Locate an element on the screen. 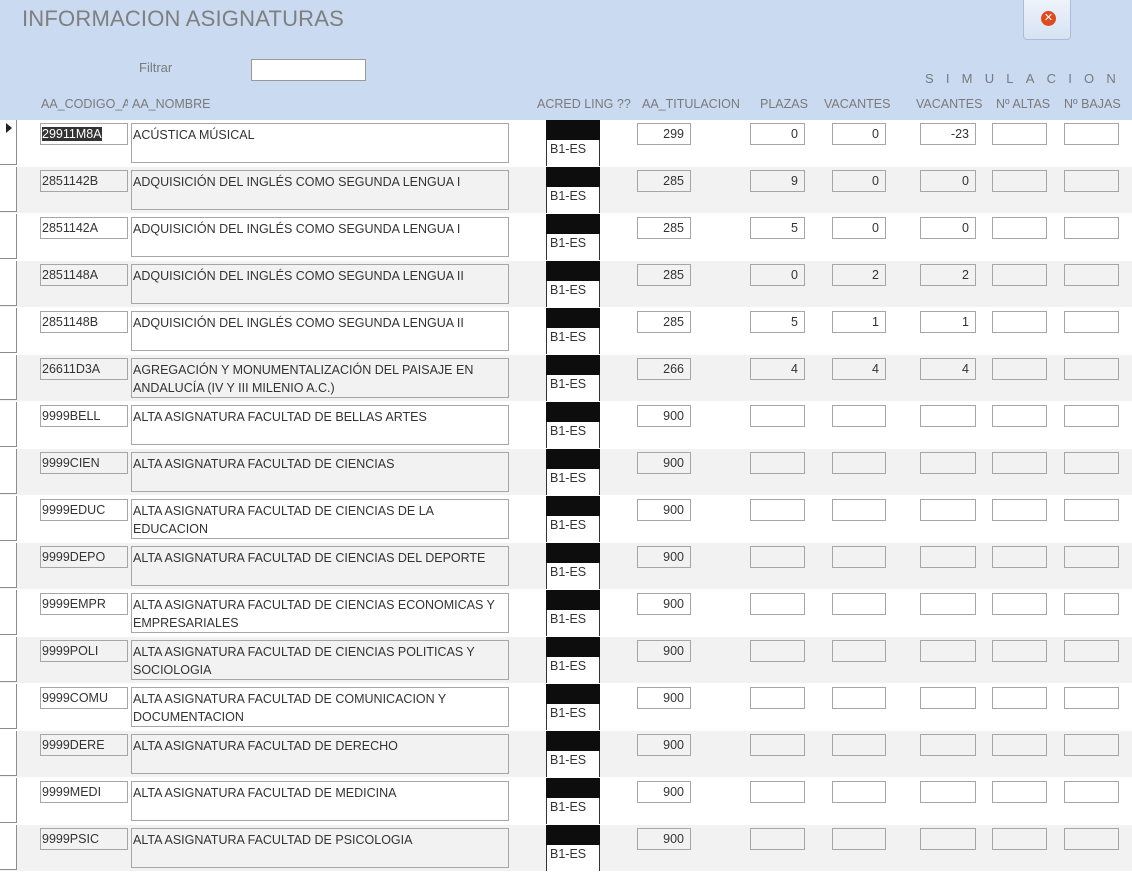  name-field: ALTA ASIGNATURA FACULTAD DE BELLAS ARTES is located at coordinates (320, 425).